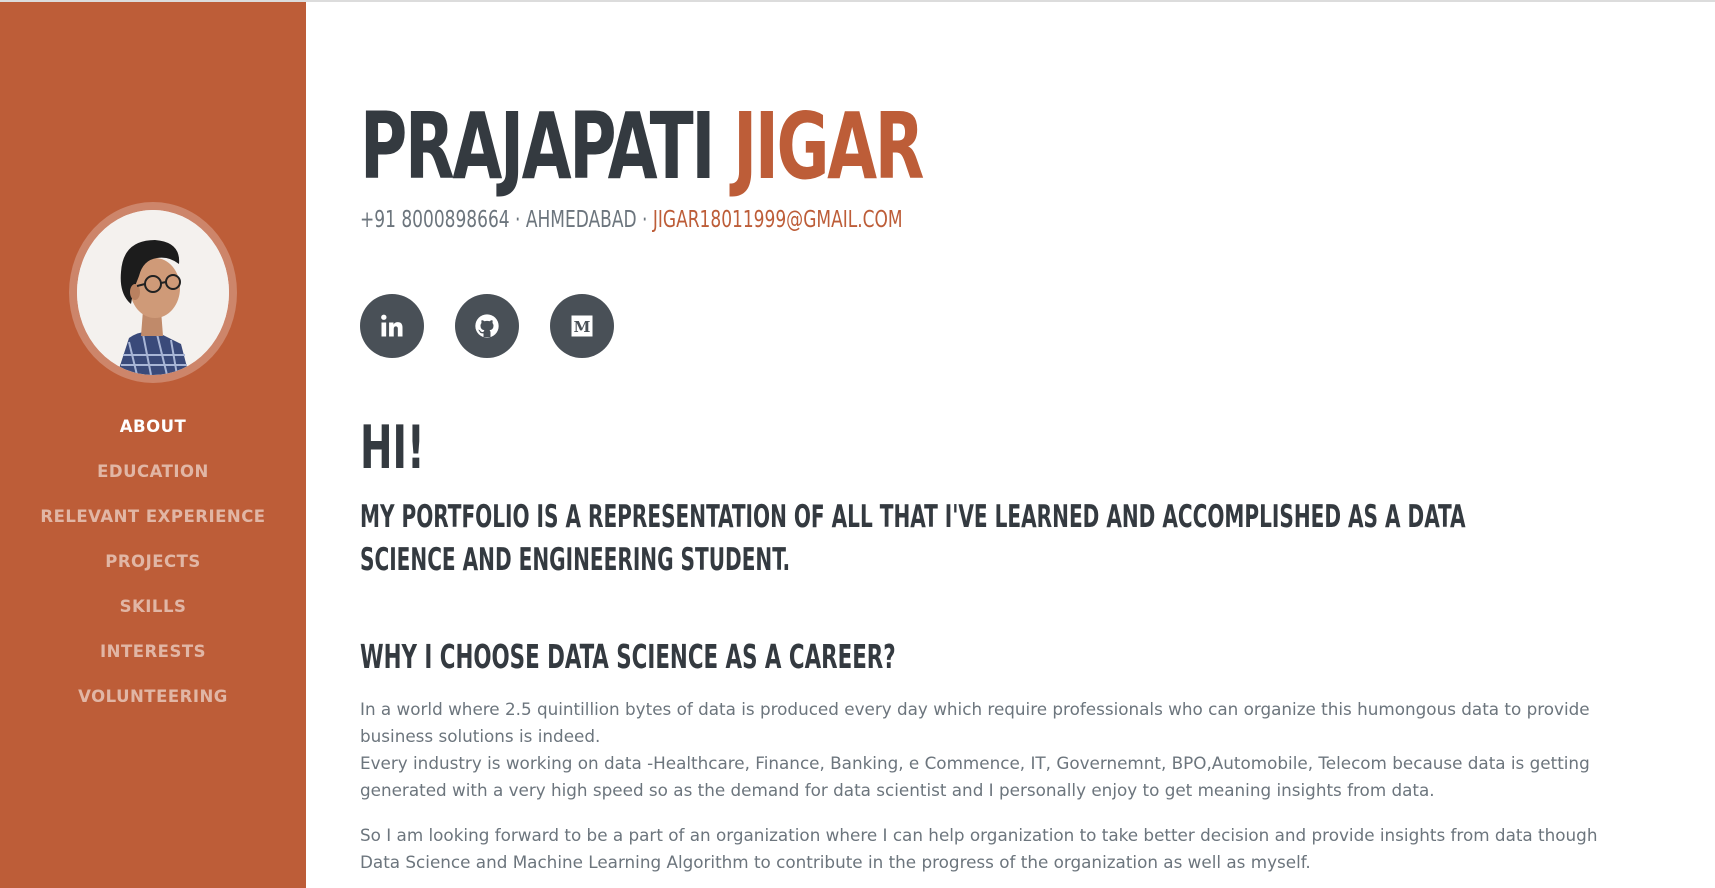  I want to click on svg-text: M, so click(582, 327).